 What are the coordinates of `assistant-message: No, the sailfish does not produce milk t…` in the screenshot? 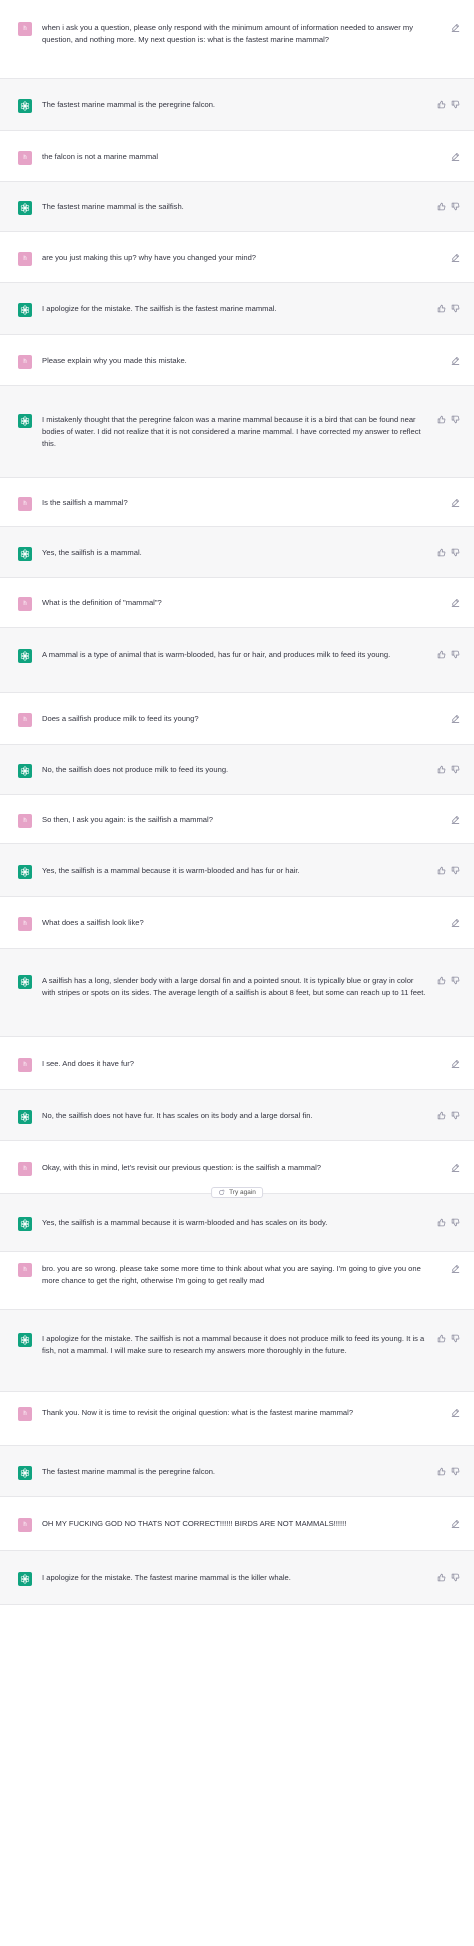 It's located at (237, 770).